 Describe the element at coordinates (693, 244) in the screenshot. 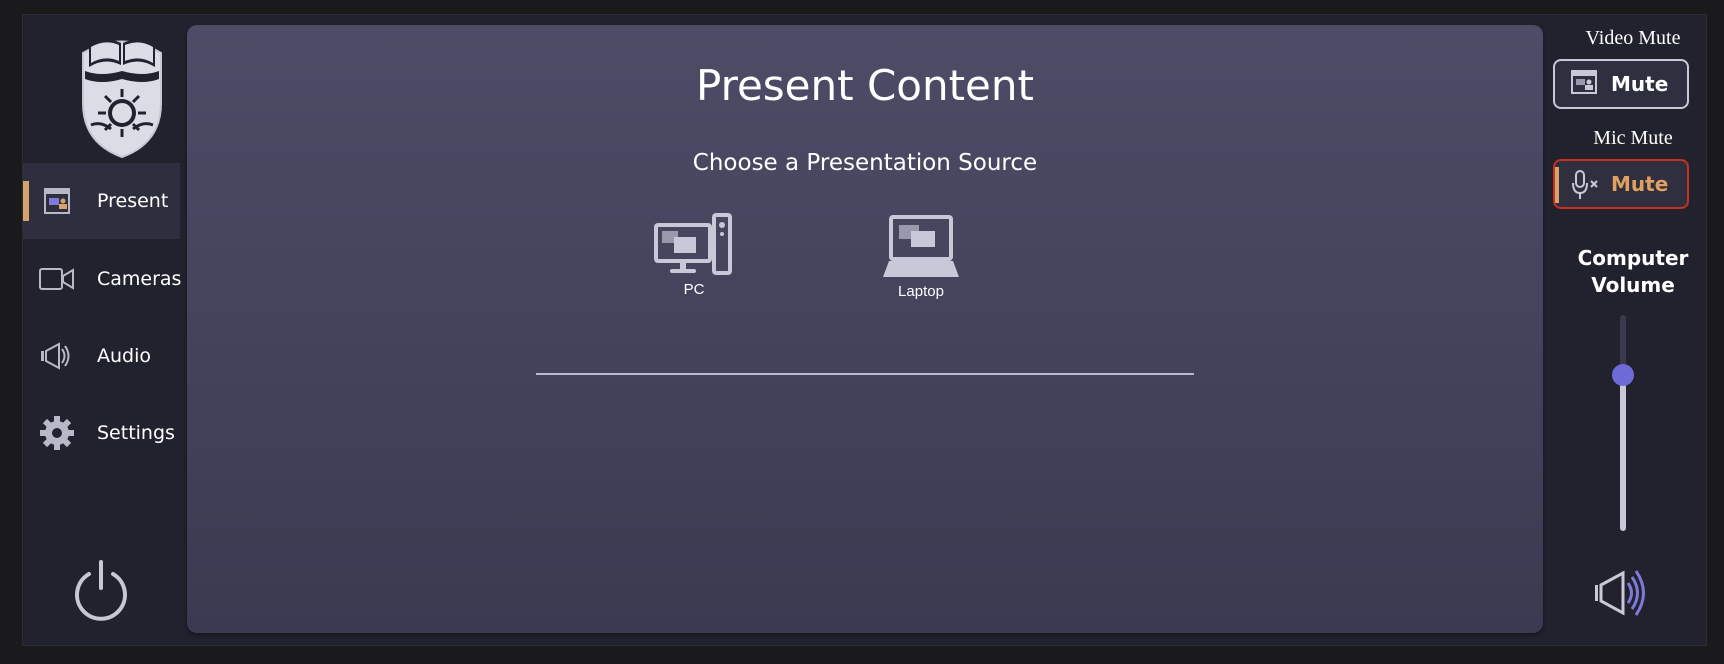

I see `desktop-pc-icon` at that location.